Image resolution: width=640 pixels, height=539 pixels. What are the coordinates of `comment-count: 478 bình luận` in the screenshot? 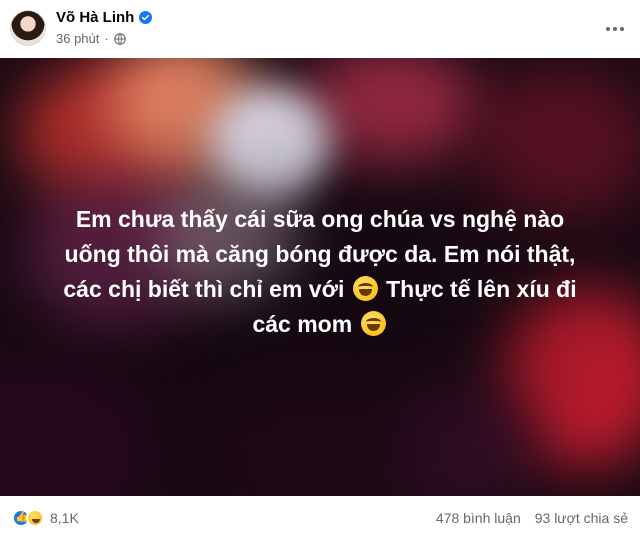 It's located at (478, 518).